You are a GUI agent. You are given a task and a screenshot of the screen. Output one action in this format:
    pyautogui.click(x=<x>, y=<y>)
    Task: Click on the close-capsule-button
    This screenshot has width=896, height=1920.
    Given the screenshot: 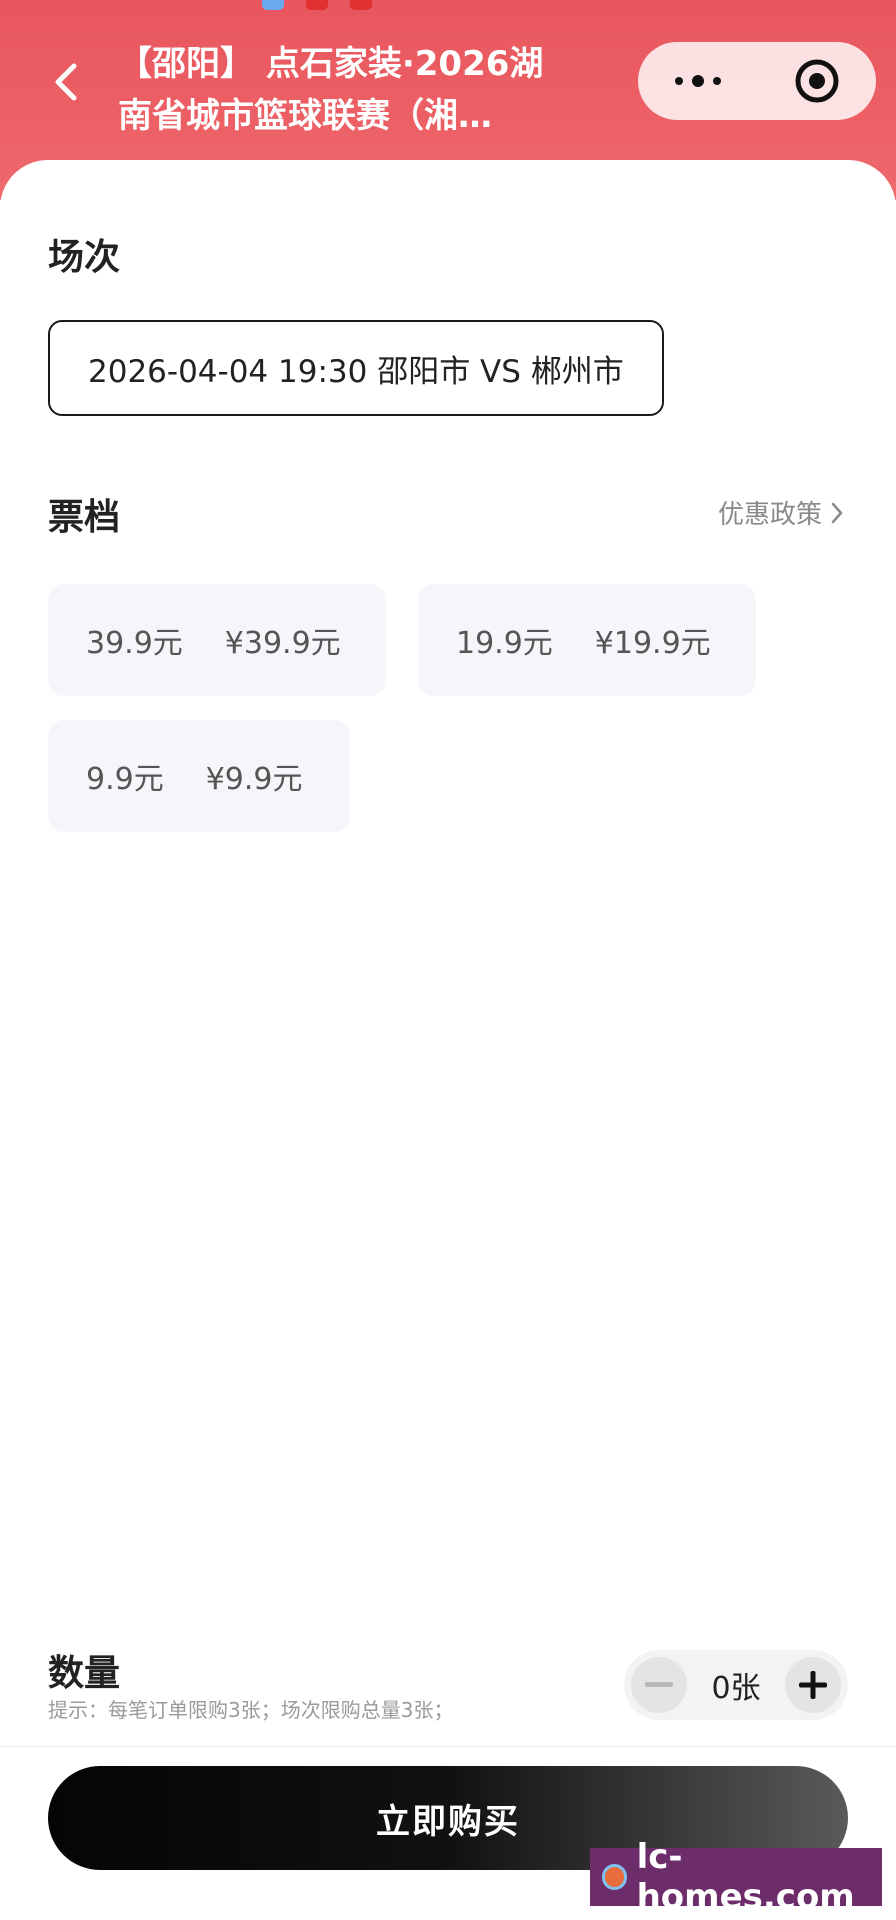 What is the action you would take?
    pyautogui.click(x=816, y=81)
    